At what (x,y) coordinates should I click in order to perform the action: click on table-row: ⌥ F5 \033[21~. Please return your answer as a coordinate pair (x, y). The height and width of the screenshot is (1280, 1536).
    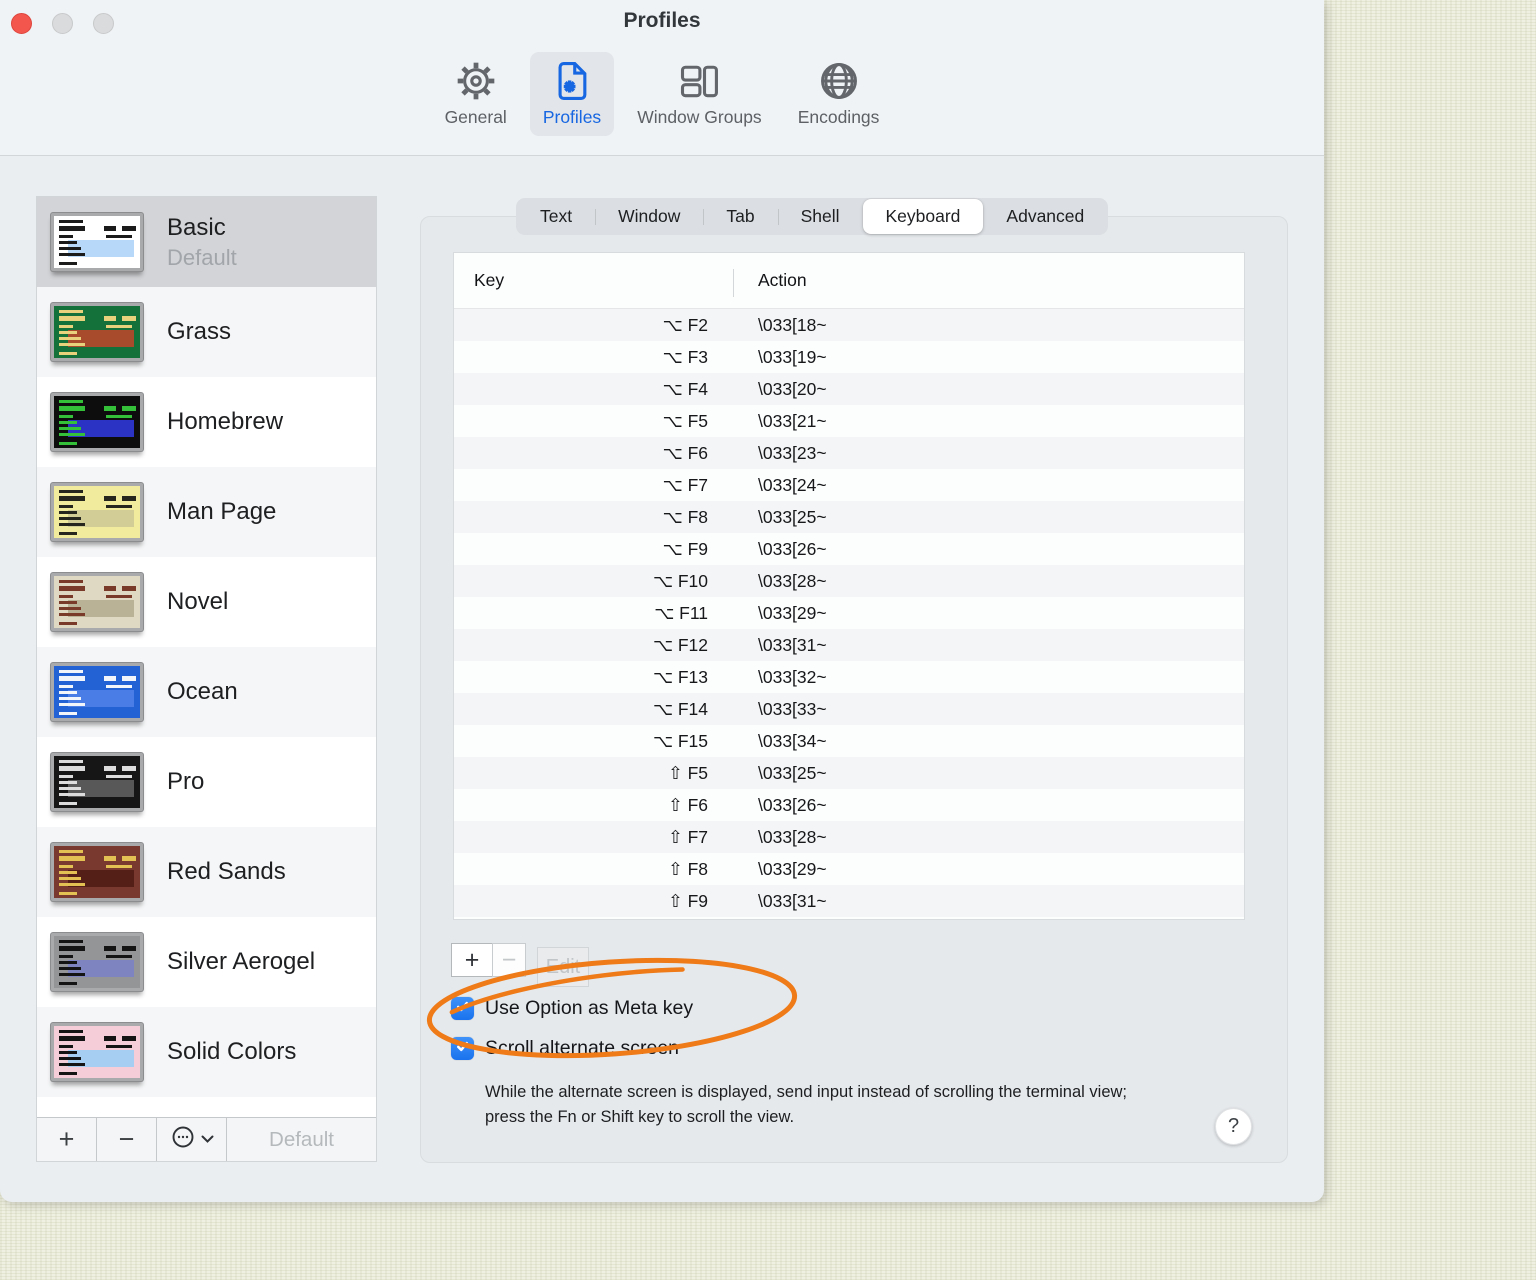
    Looking at the image, I should click on (849, 421).